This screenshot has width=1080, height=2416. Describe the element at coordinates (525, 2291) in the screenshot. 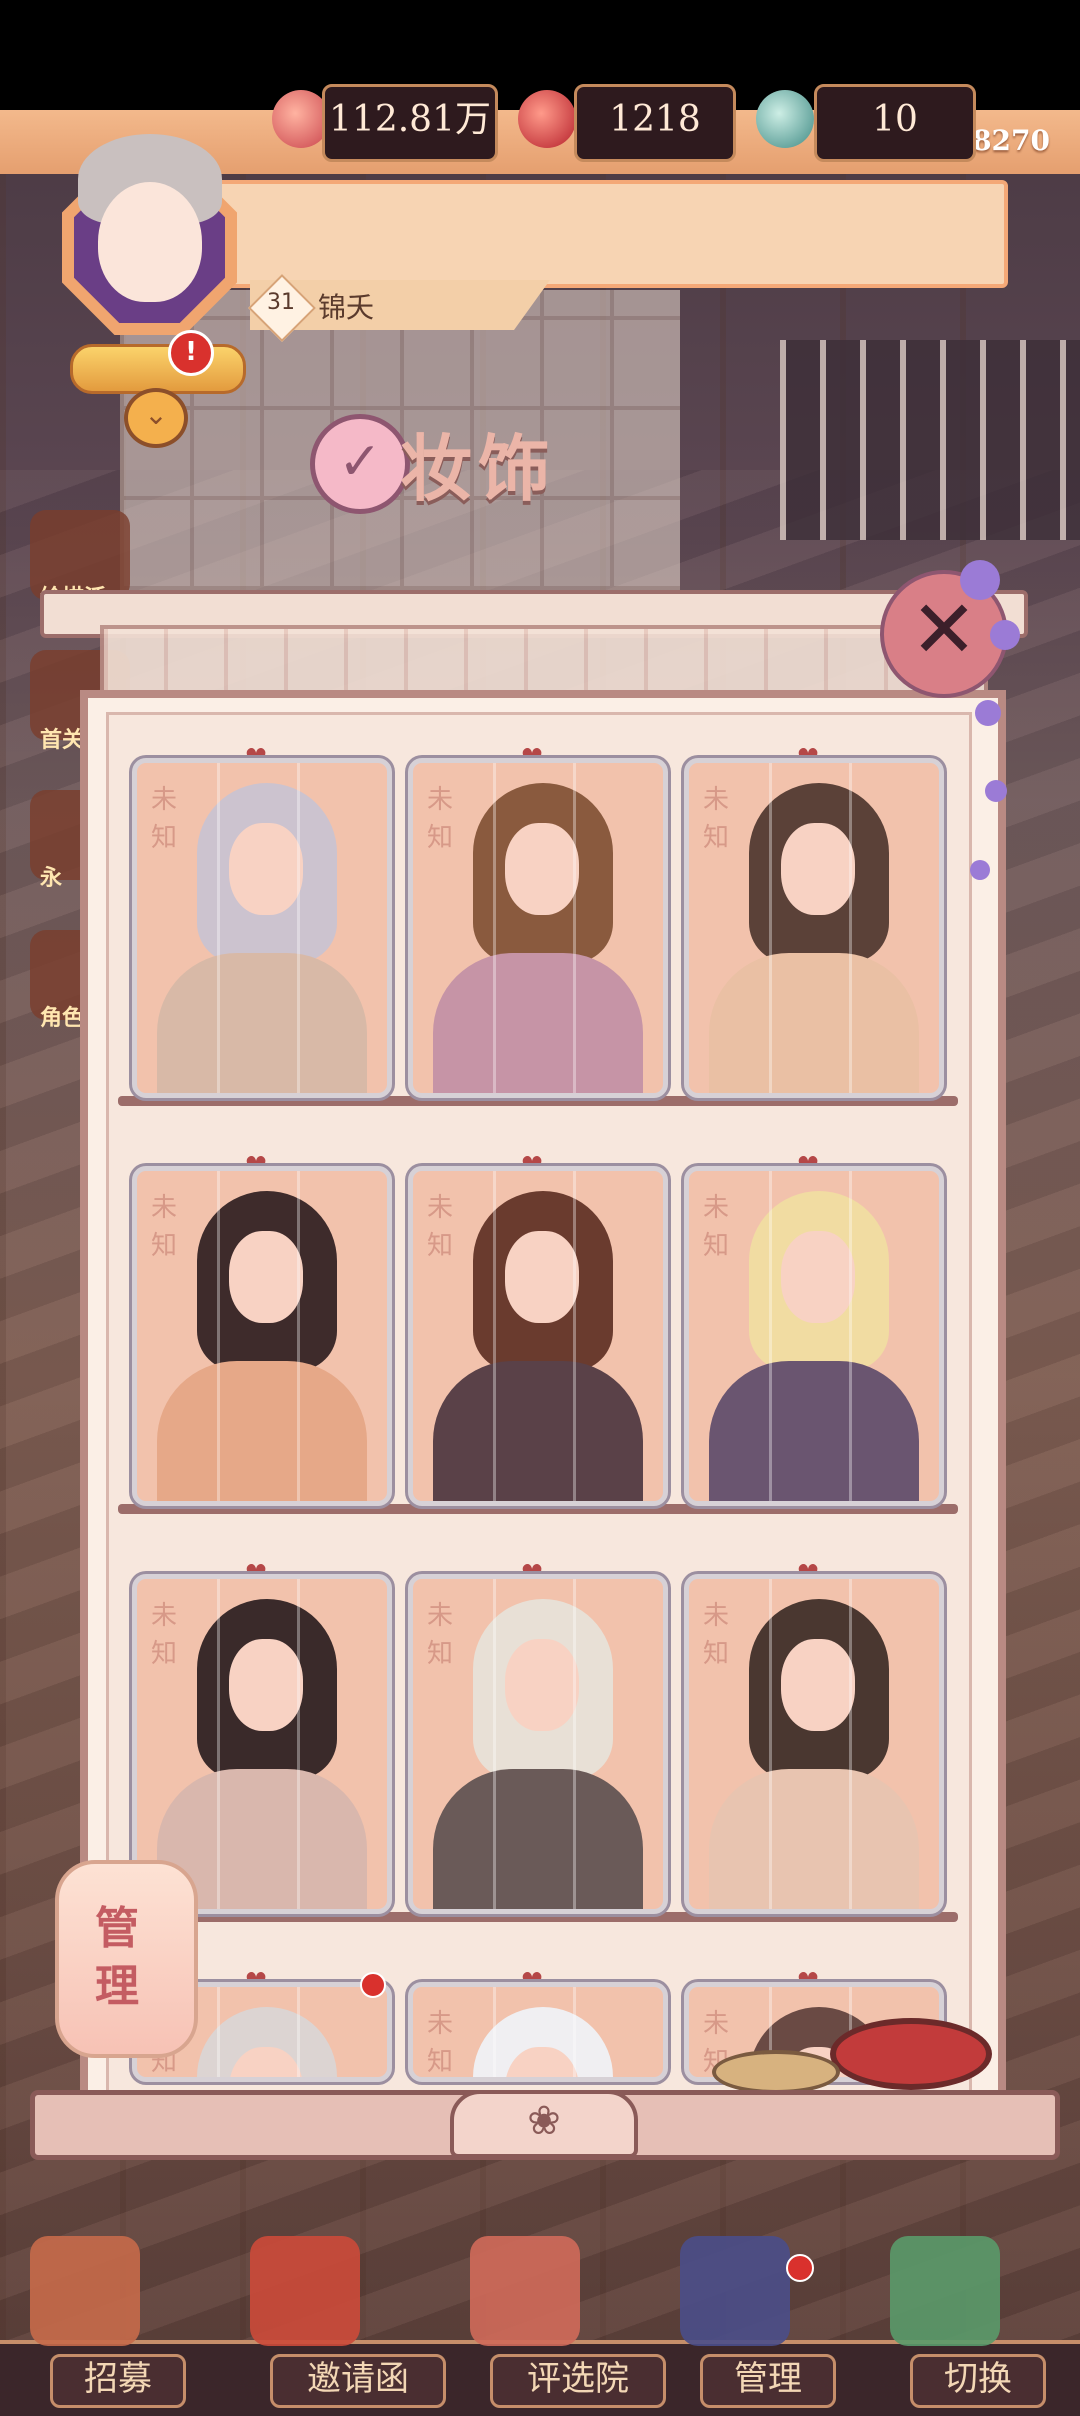

I see `selection-hall-icon` at that location.